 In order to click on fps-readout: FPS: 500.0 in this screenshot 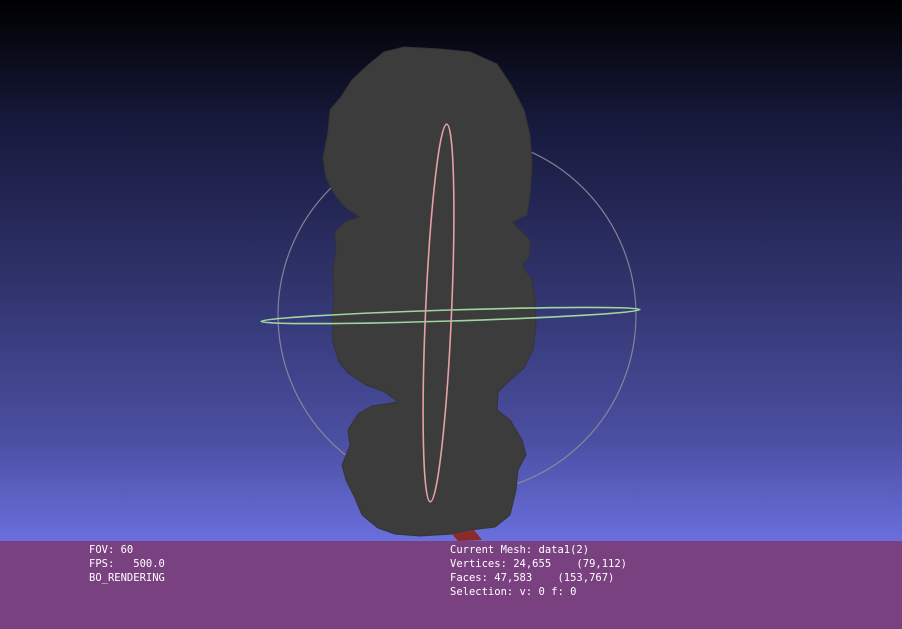, I will do `click(127, 564)`.